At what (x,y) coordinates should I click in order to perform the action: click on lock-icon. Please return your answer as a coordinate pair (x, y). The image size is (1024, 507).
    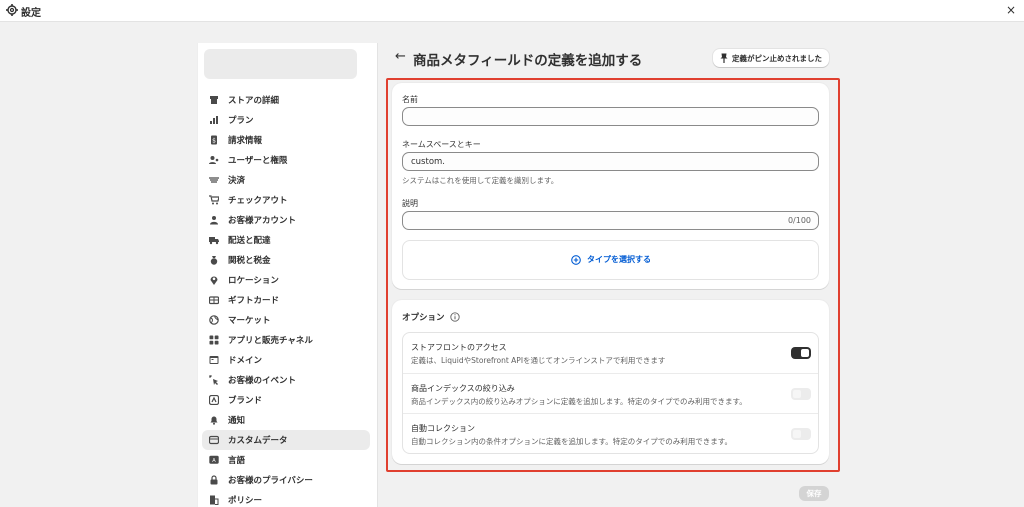
    Looking at the image, I should click on (214, 480).